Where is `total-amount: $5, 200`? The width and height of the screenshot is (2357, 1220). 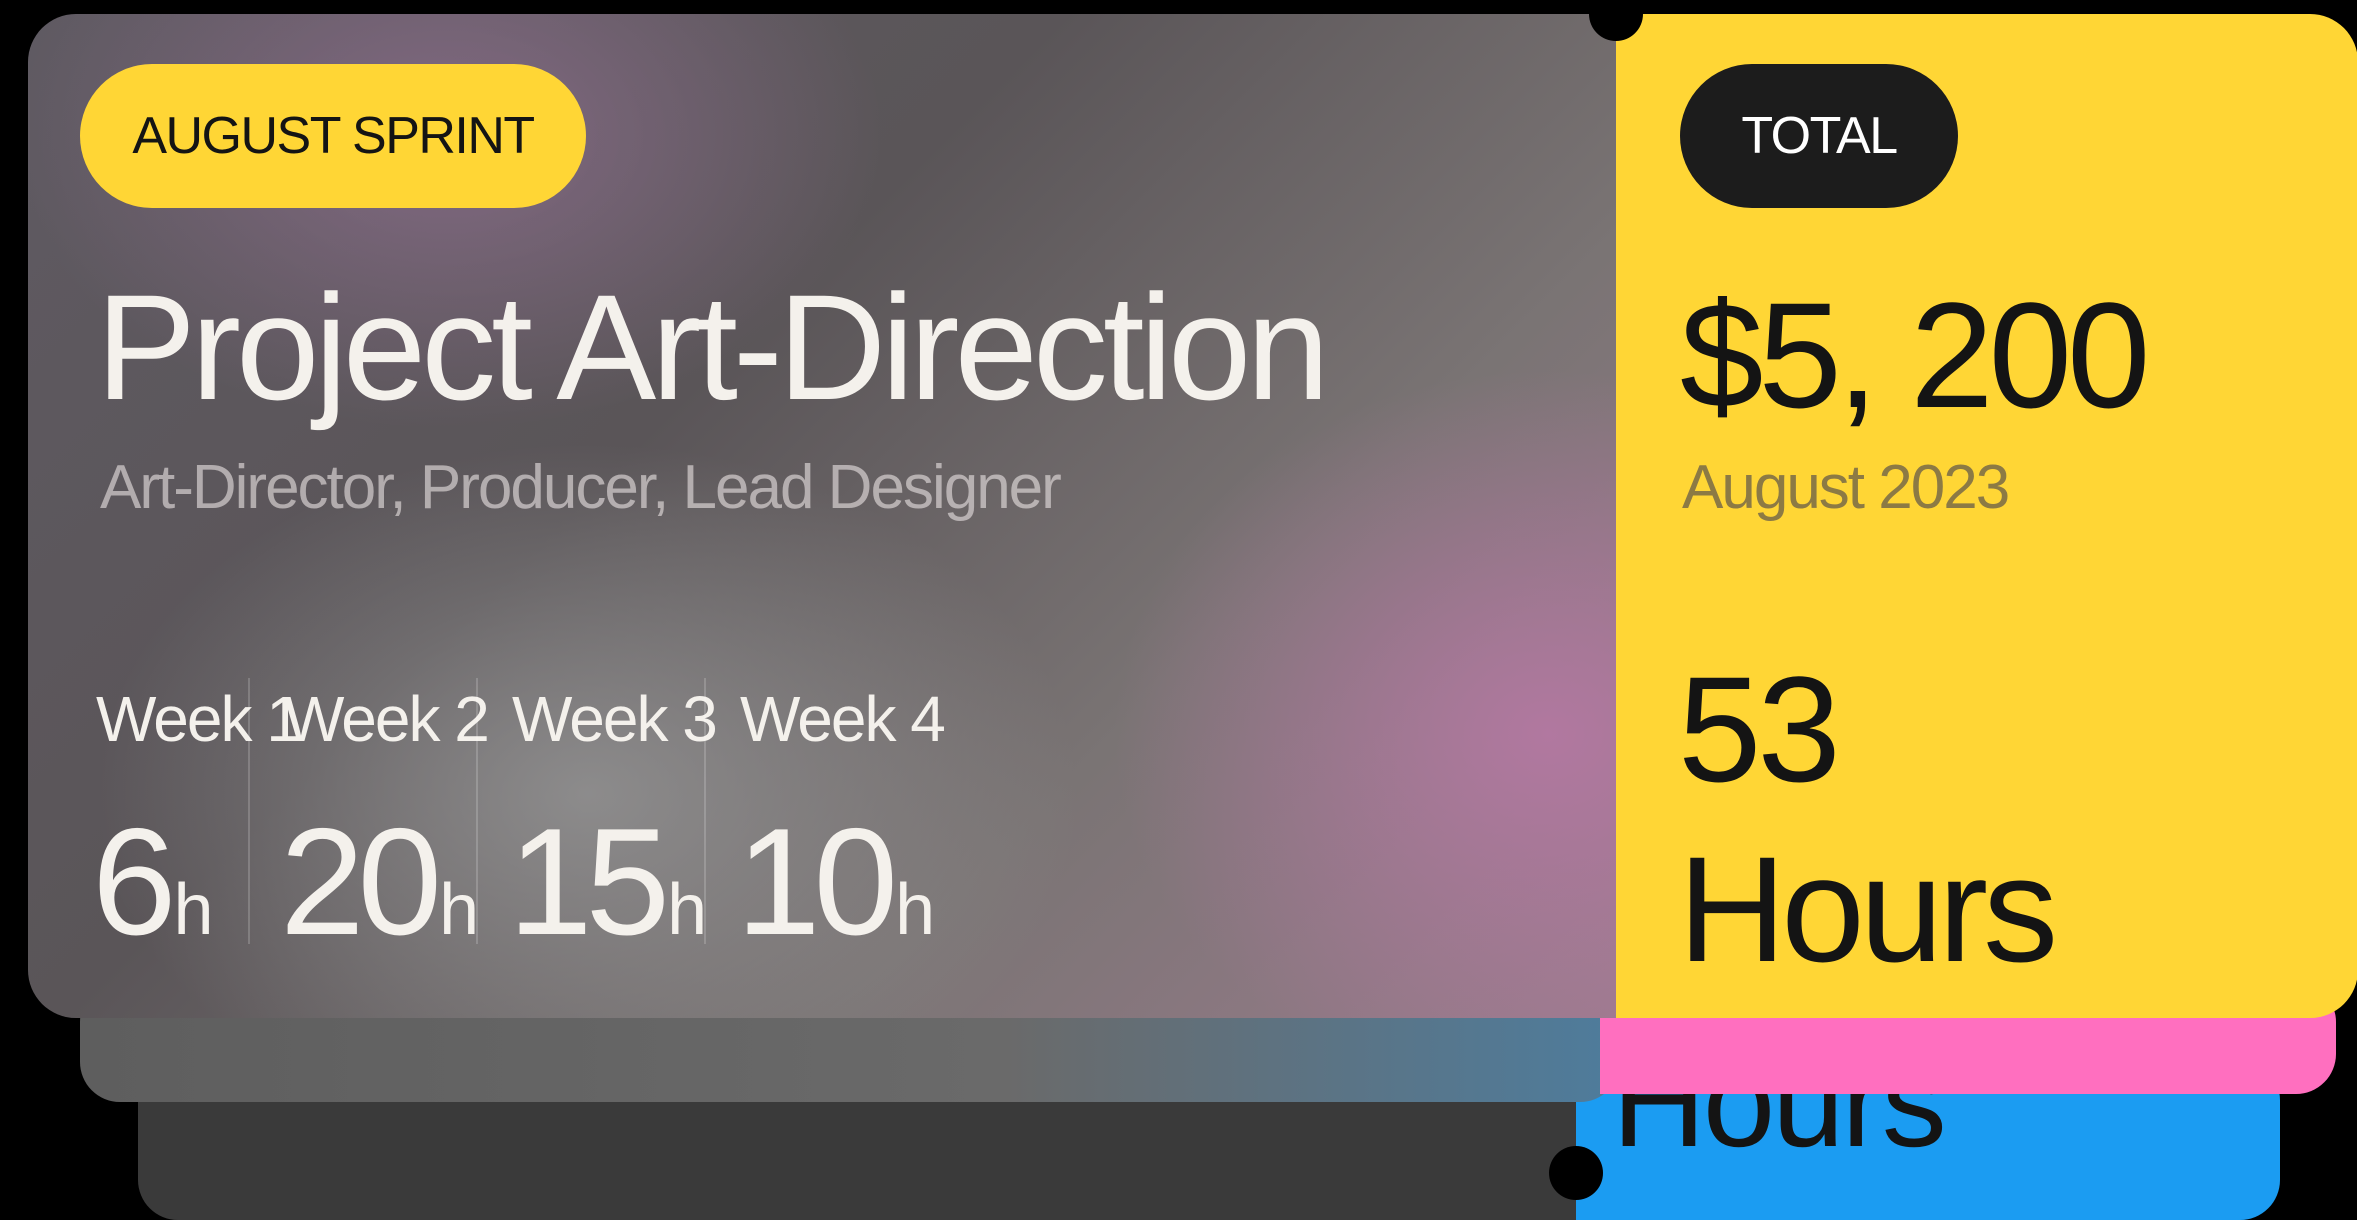
total-amount: $5, 200 is located at coordinates (1915, 355).